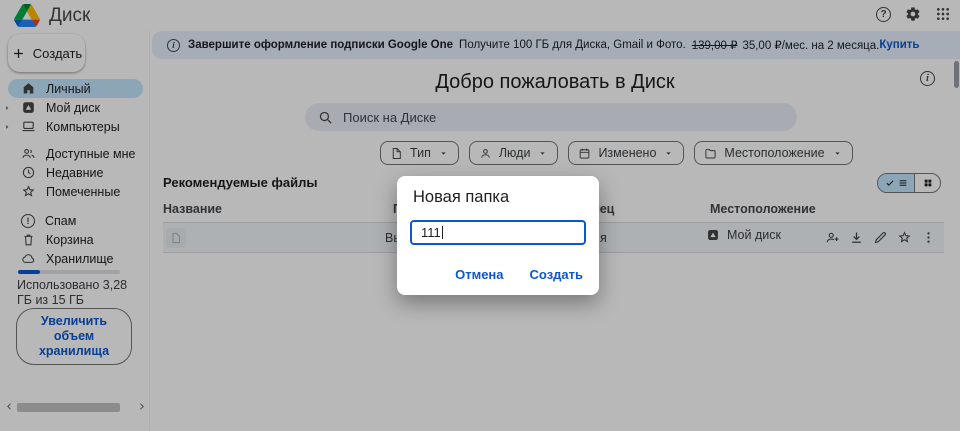 This screenshot has height=431, width=960. I want to click on cancel-button: Отмена, so click(479, 274).